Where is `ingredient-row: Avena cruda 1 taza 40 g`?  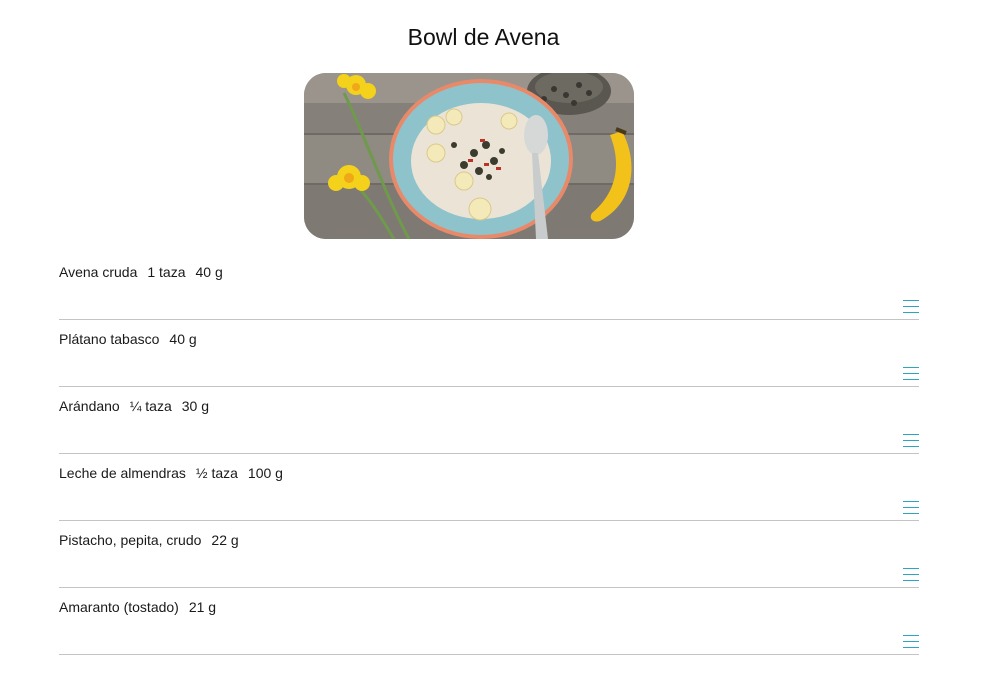
ingredient-row: Avena cruda 1 taza 40 g is located at coordinates (489, 287).